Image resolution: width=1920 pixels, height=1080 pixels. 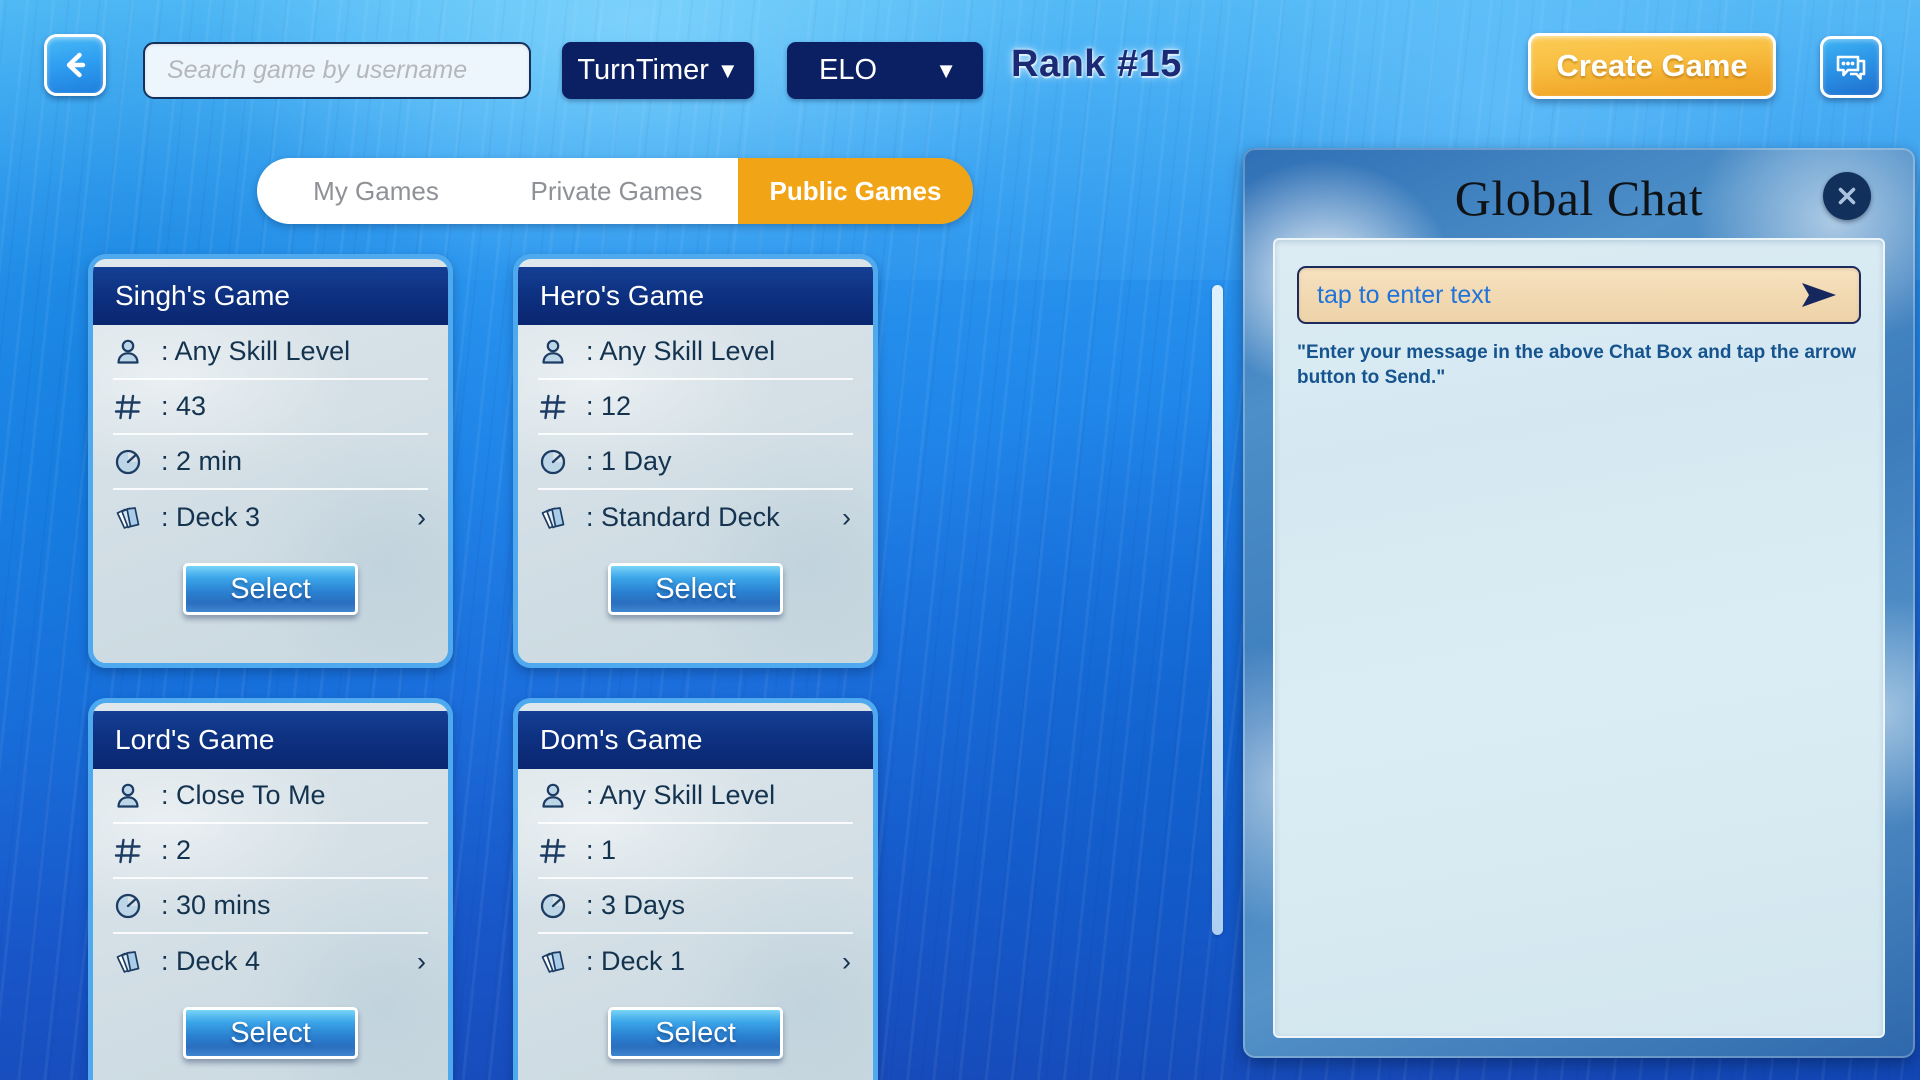 What do you see at coordinates (243, 795) in the screenshot?
I see `game-skill-value: : Close To Me` at bounding box center [243, 795].